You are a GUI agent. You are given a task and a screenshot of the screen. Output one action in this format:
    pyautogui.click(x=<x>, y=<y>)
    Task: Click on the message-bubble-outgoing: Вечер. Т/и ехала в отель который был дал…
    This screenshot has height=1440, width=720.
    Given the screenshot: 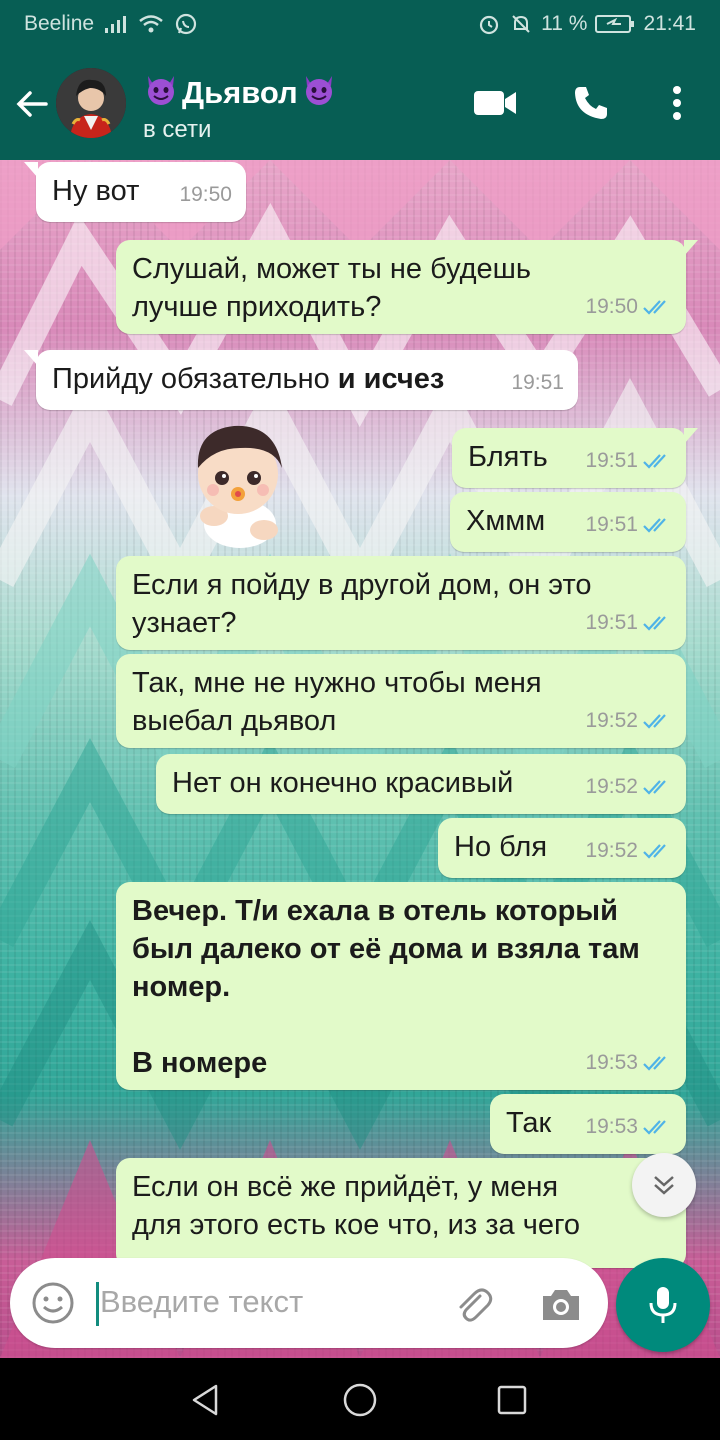 What is the action you would take?
    pyautogui.click(x=401, y=986)
    